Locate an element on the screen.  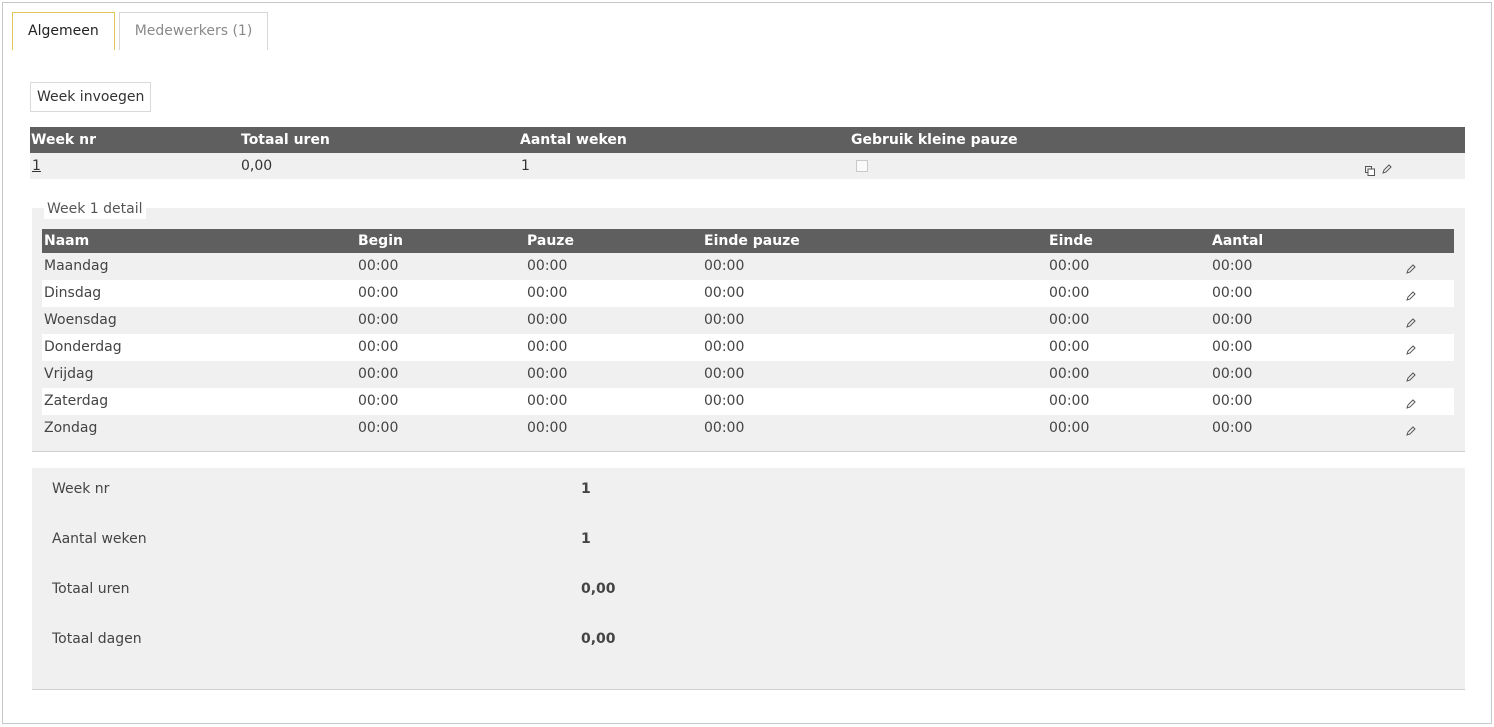
header-naam: Naam is located at coordinates (67, 241).